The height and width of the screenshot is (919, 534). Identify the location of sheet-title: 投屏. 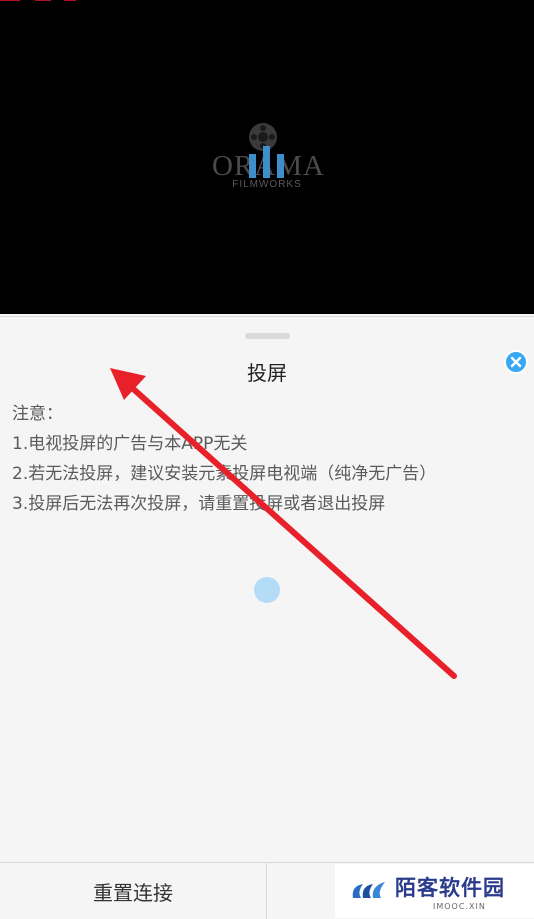
(267, 373).